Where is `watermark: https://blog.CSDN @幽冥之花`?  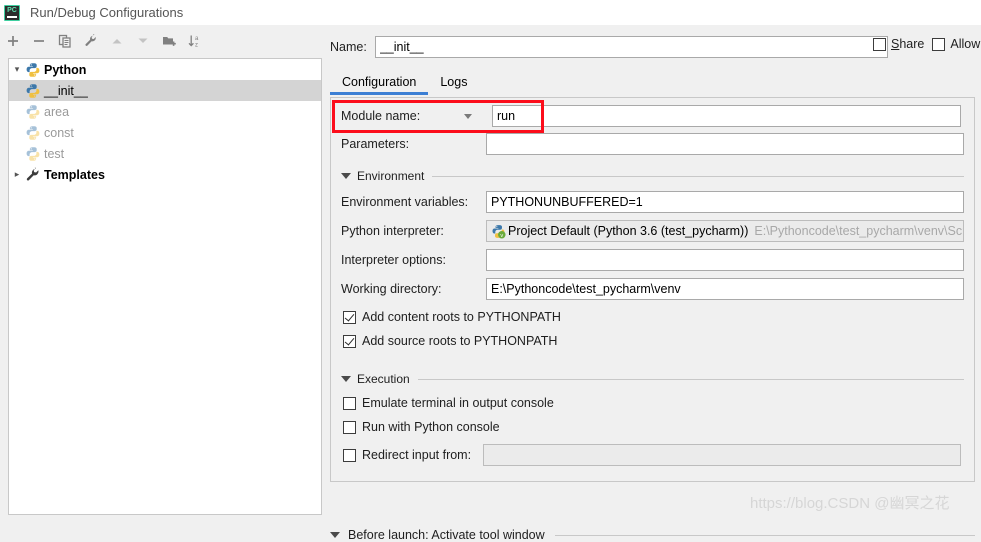 watermark: https://blog.CSDN @幽冥之花 is located at coordinates (850, 503).